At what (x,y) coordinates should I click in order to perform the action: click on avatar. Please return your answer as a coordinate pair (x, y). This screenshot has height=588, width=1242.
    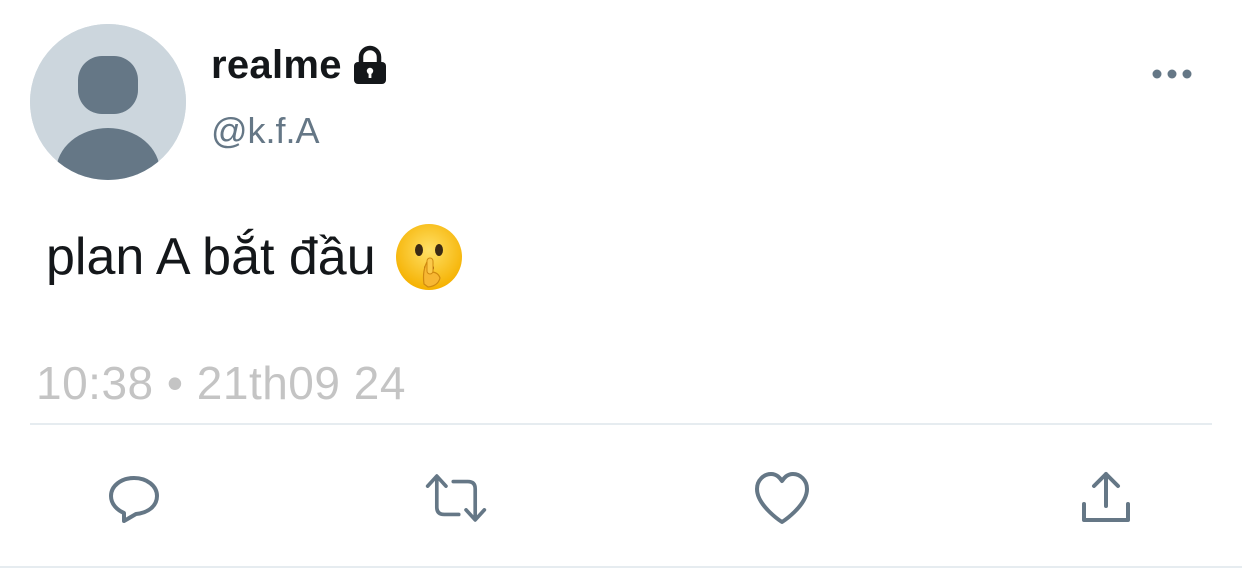
    Looking at the image, I should click on (108, 102).